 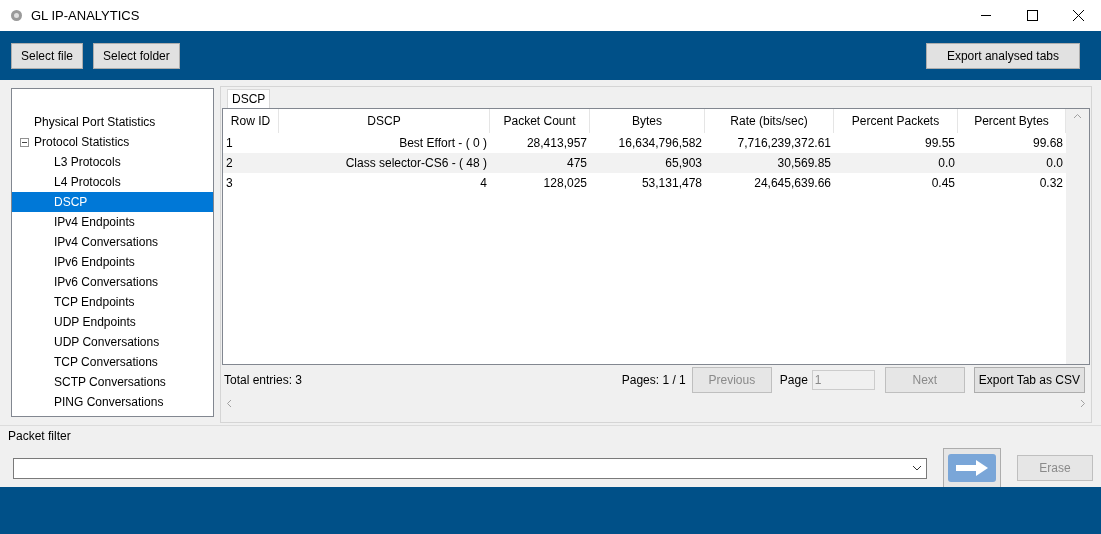 What do you see at coordinates (1051, 183) in the screenshot?
I see `table-cell-text: 0.32` at bounding box center [1051, 183].